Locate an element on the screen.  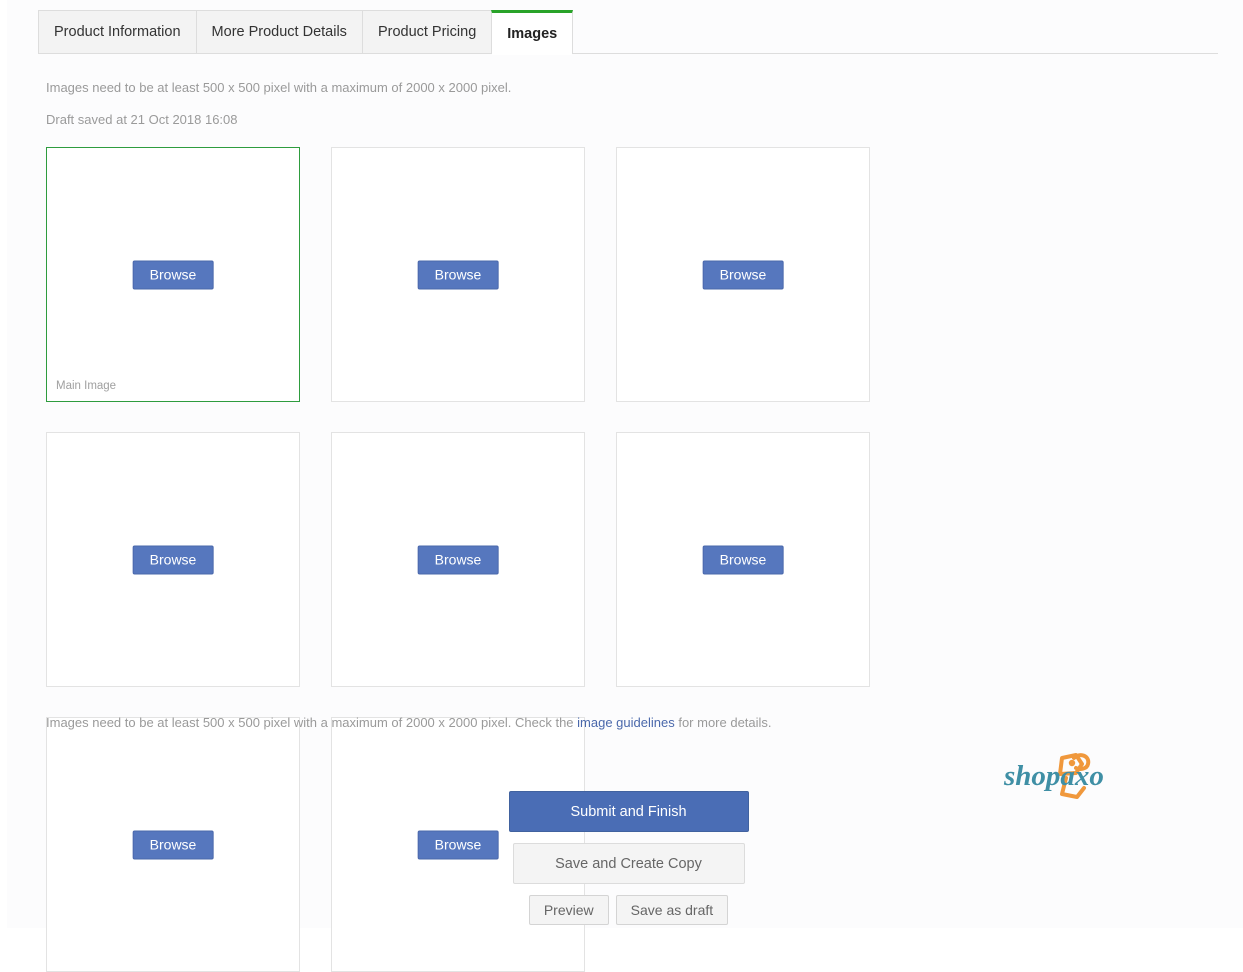
save-as-draft-button: Save as draft is located at coordinates (672, 910).